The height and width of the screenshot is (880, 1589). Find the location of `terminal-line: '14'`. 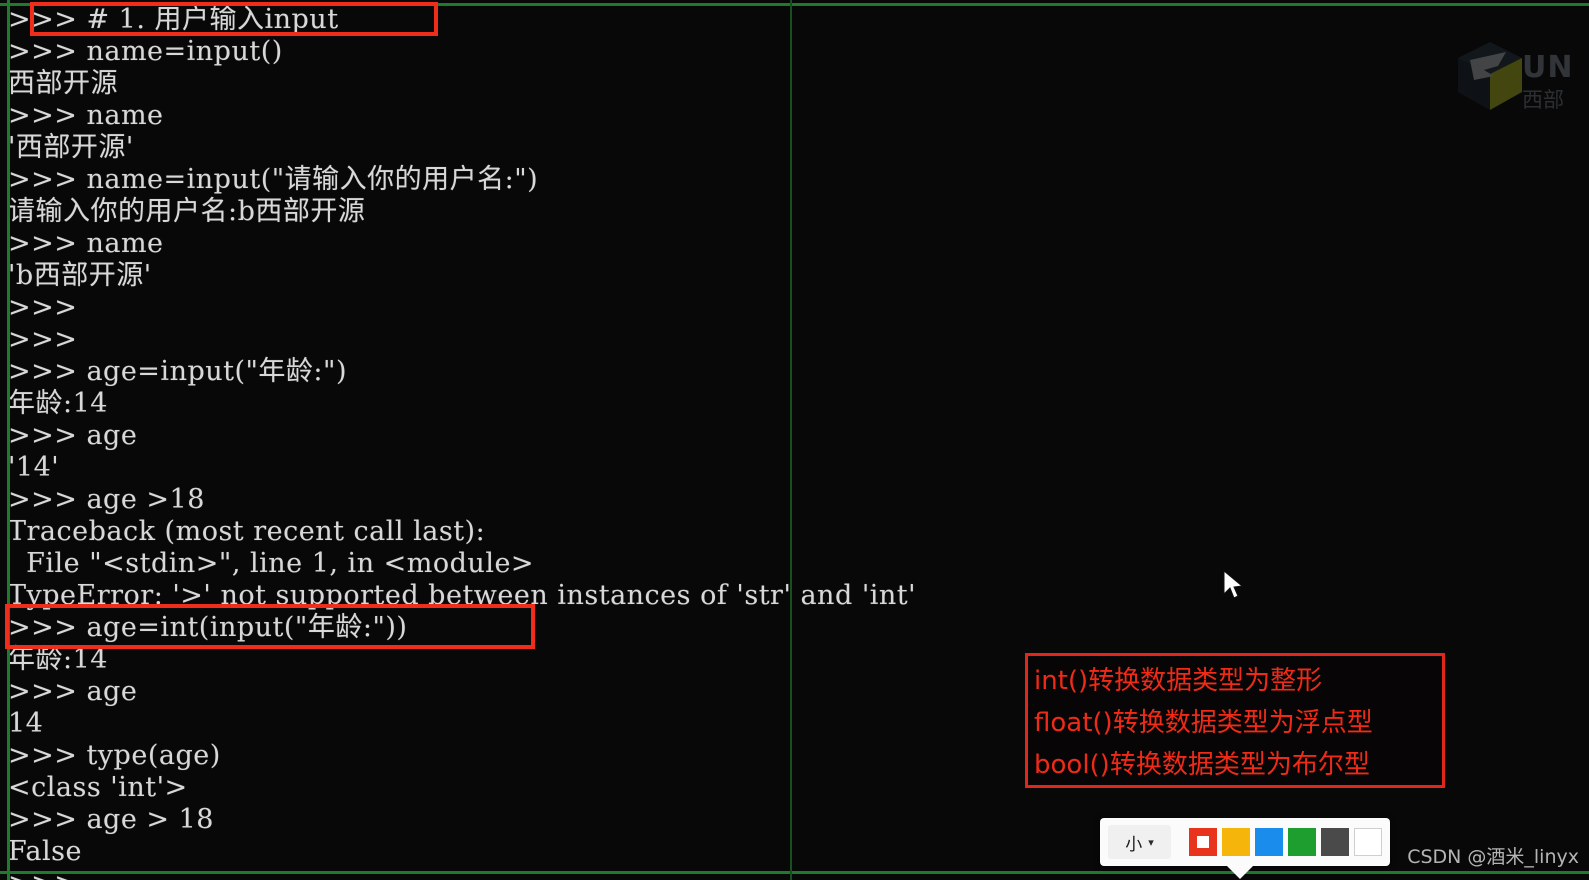

terminal-line: '14' is located at coordinates (34, 467).